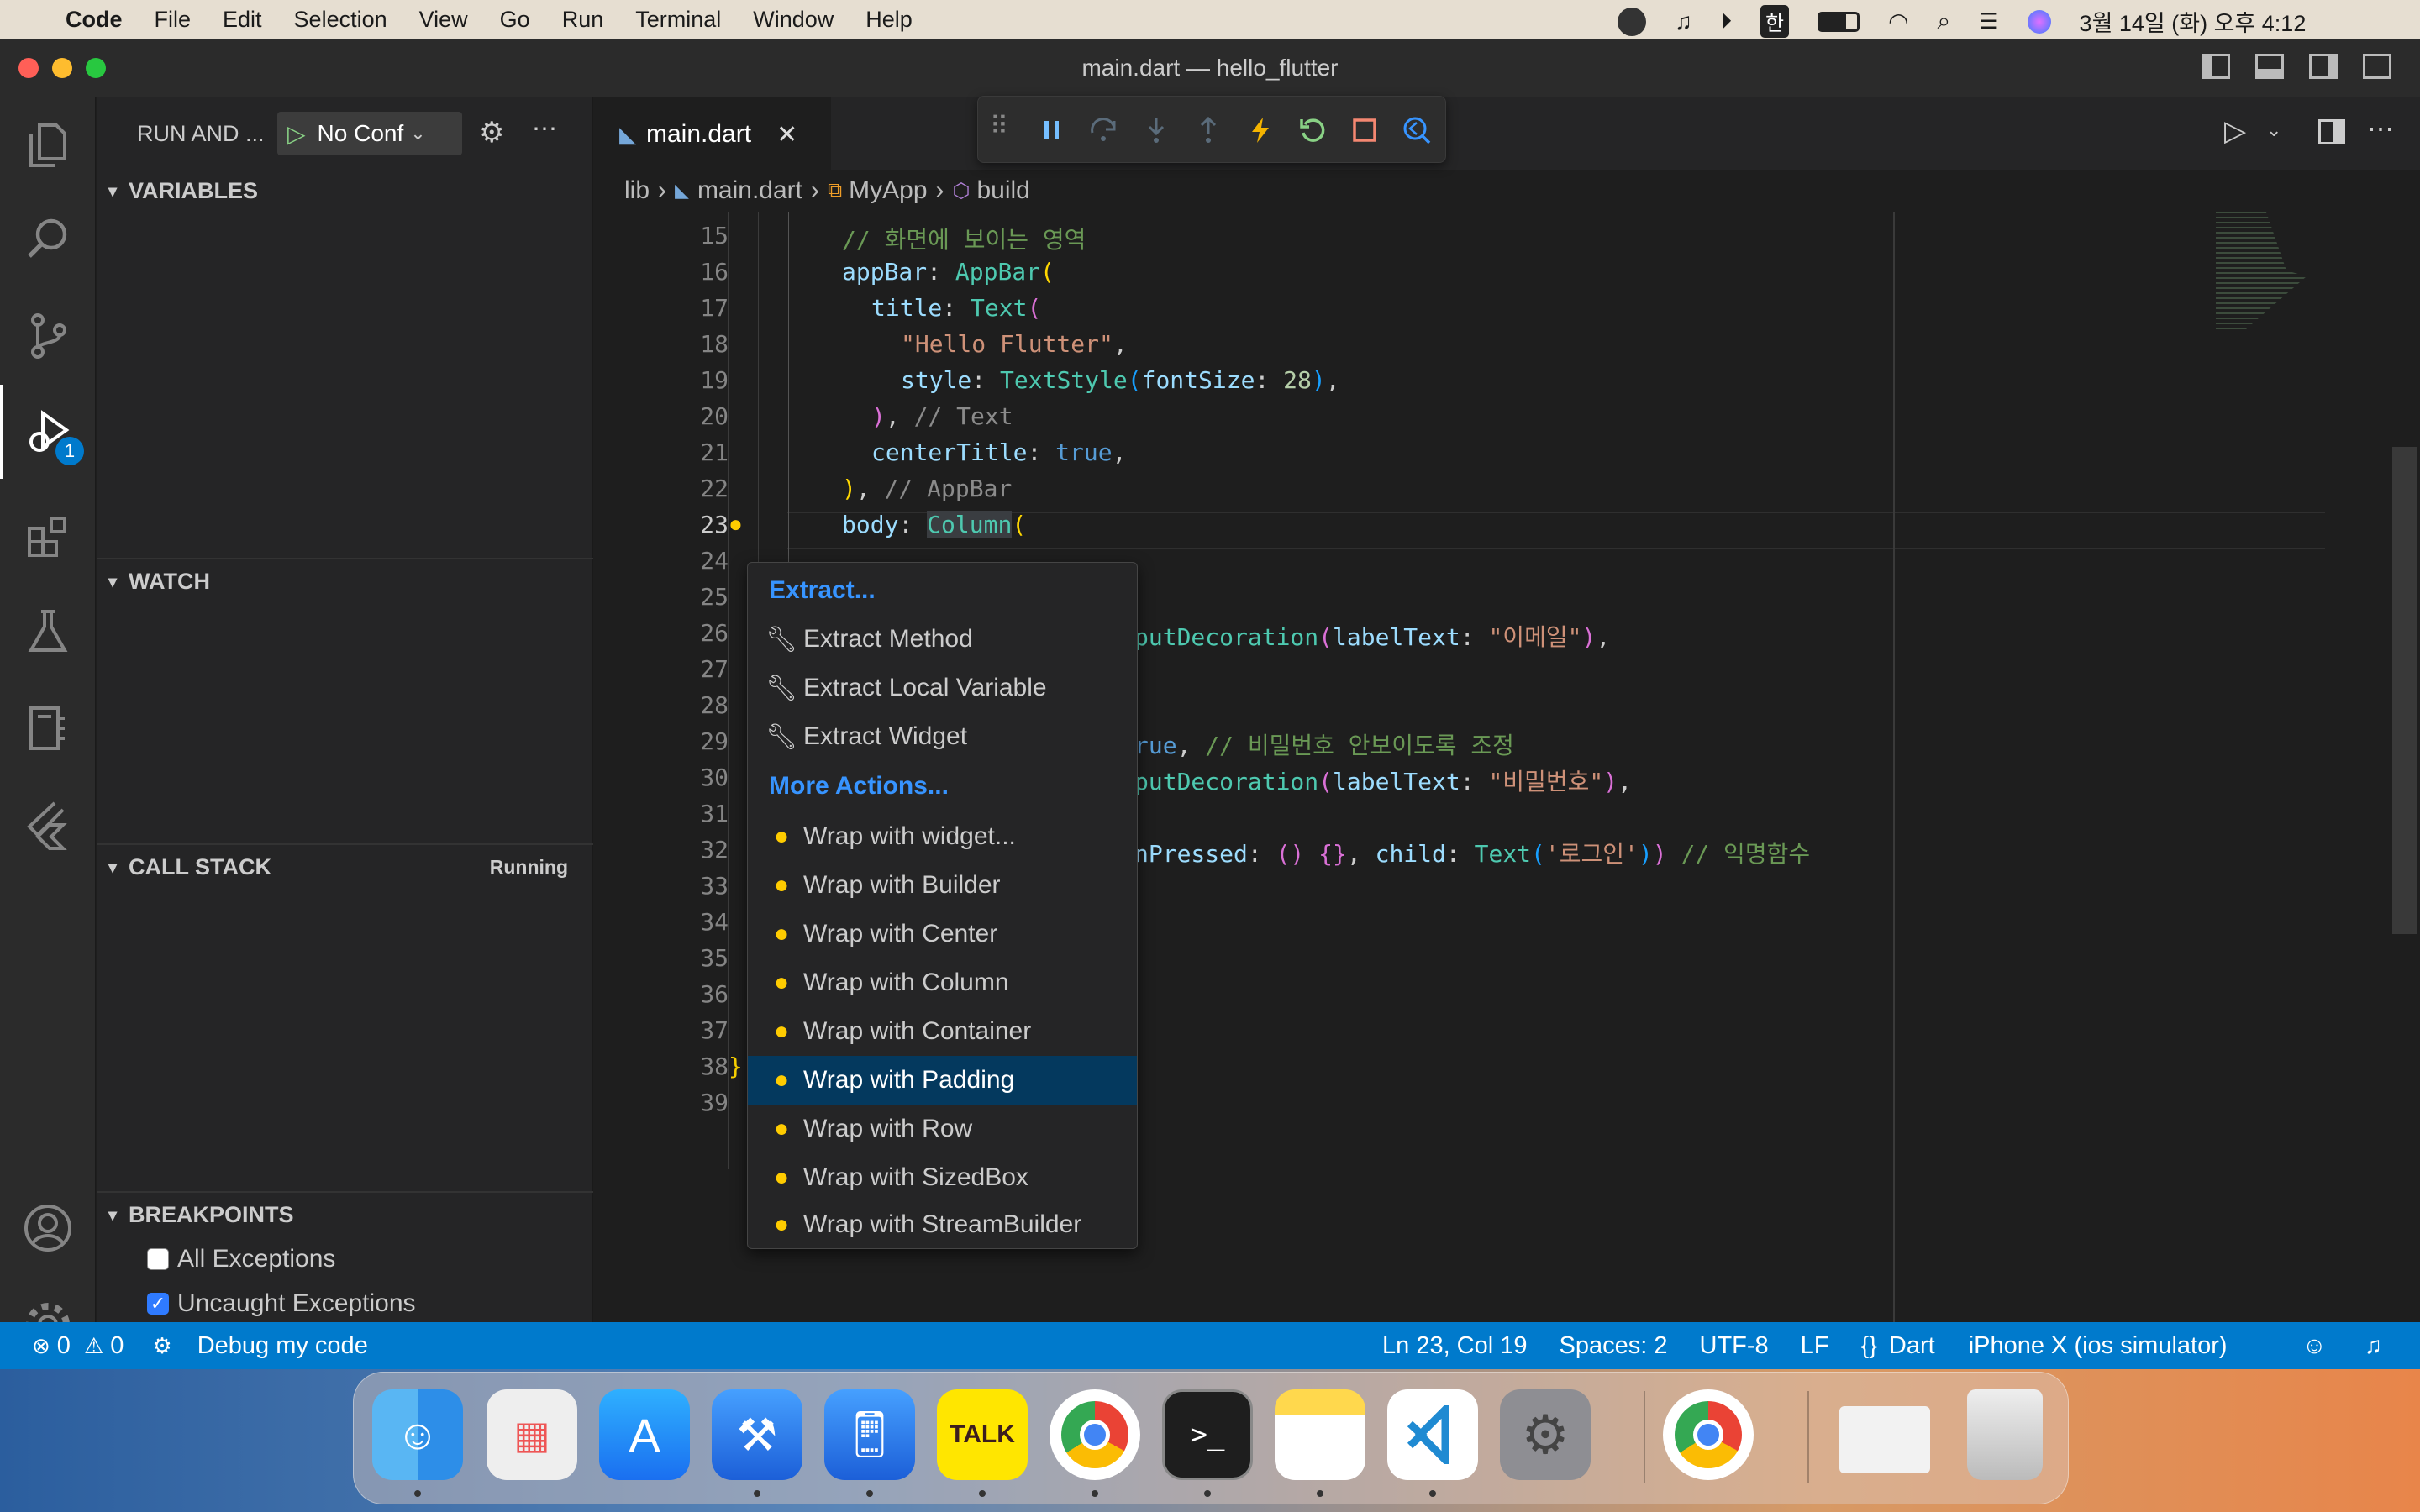 The height and width of the screenshot is (1512, 2420). Describe the element at coordinates (340, 20) in the screenshot. I see `menu-selection: Selection` at that location.